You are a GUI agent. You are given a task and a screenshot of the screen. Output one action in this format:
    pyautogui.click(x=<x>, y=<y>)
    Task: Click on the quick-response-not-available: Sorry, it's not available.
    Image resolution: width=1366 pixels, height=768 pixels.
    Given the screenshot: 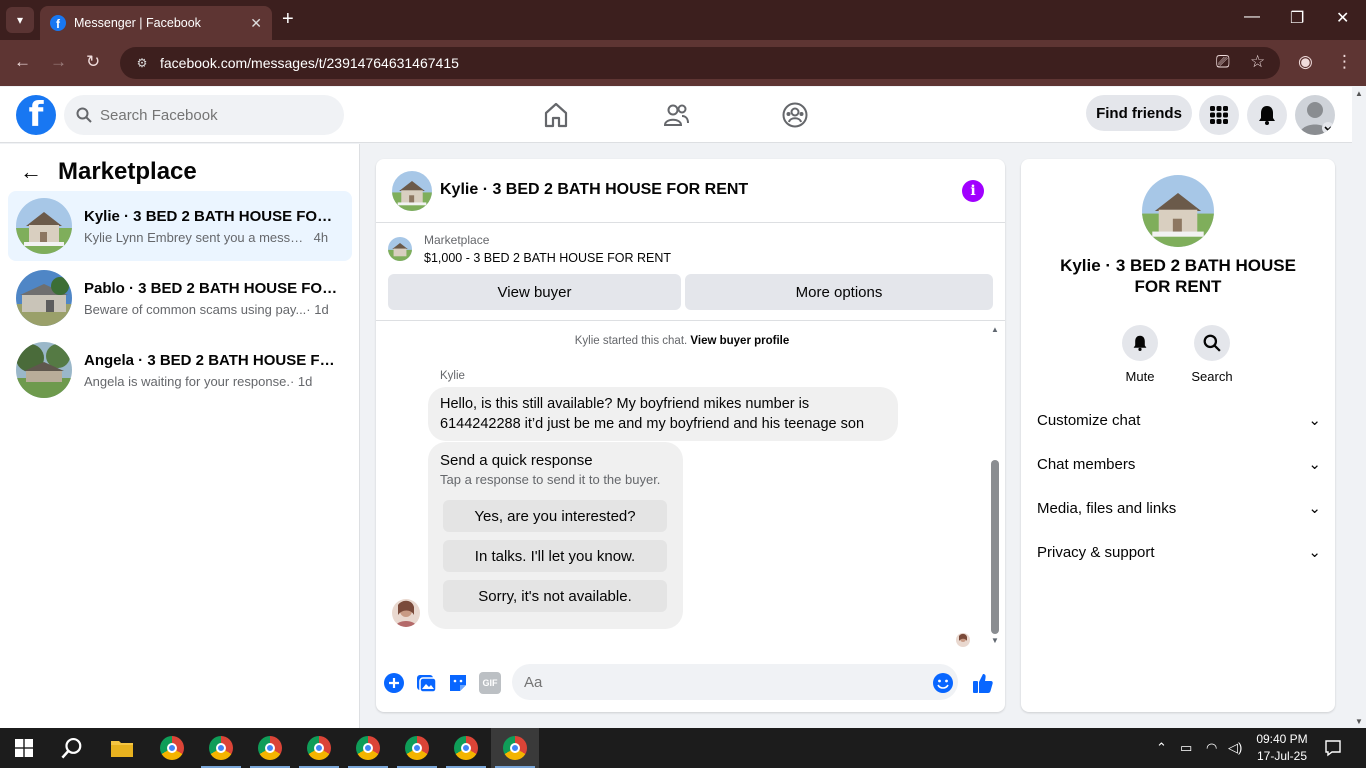 What is the action you would take?
    pyautogui.click(x=555, y=596)
    